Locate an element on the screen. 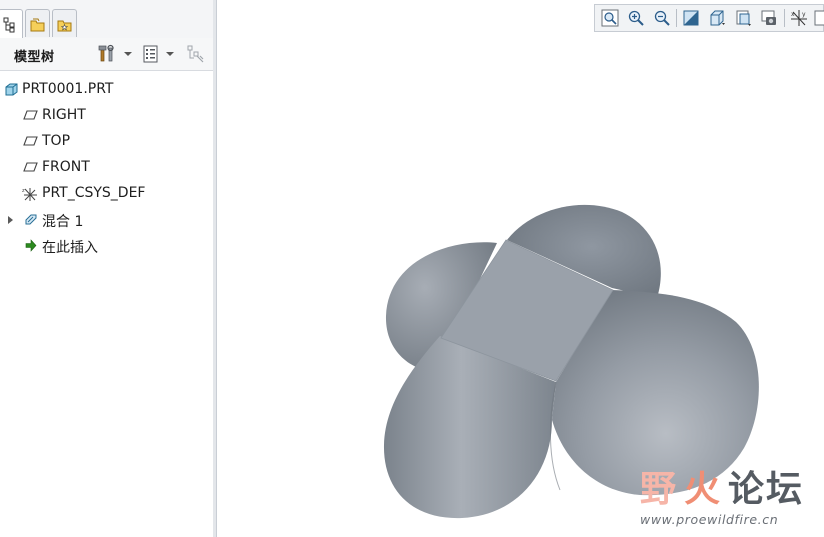  tree-item-label: RIGHT is located at coordinates (64, 115).